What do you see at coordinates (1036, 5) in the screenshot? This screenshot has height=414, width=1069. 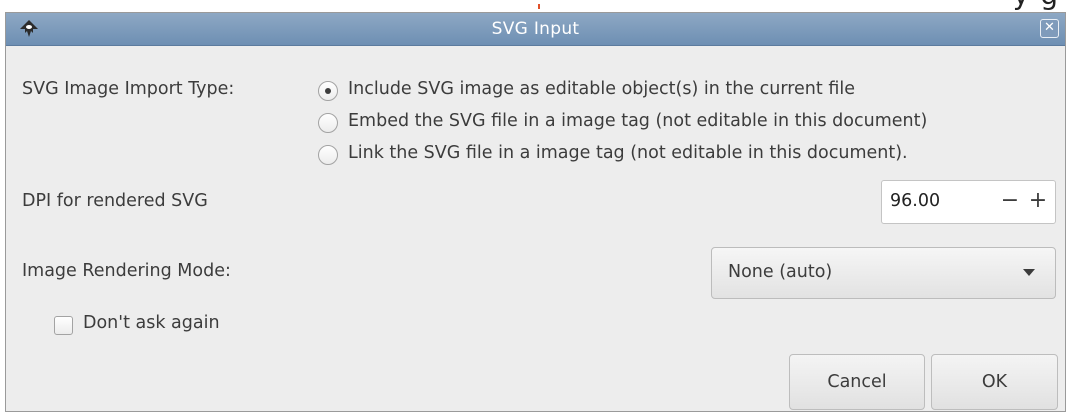 I see `background-partial-text: y g` at bounding box center [1036, 5].